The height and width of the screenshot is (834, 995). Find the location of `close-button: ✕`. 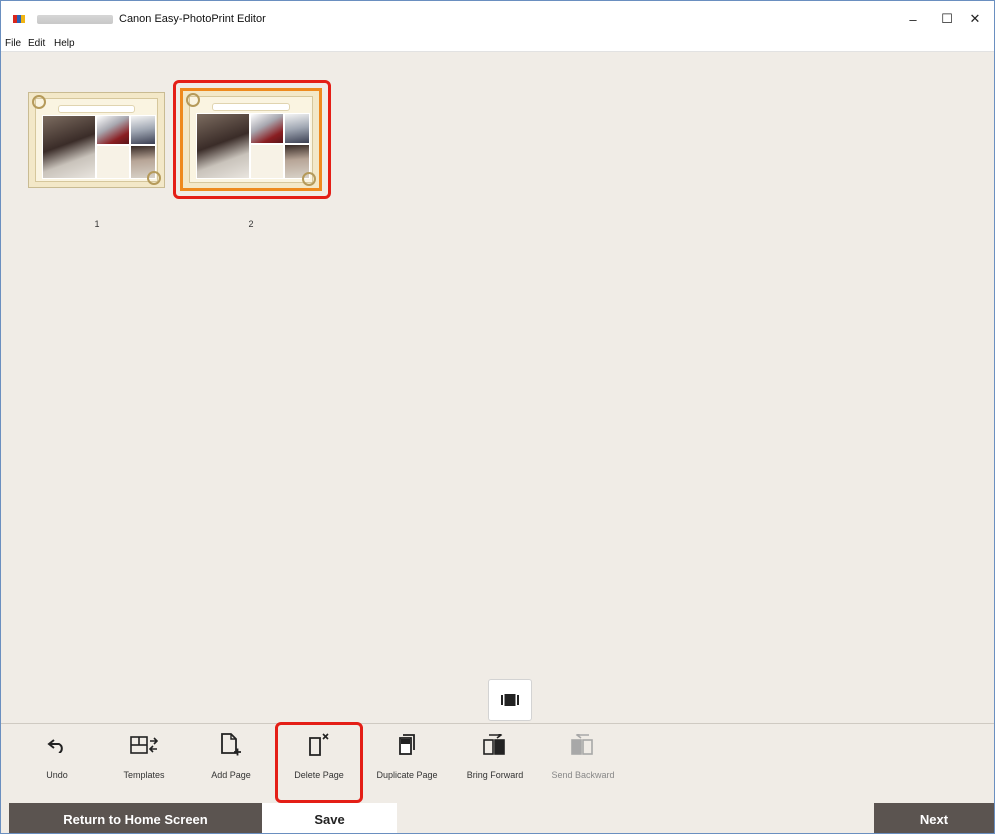

close-button: ✕ is located at coordinates (975, 19).